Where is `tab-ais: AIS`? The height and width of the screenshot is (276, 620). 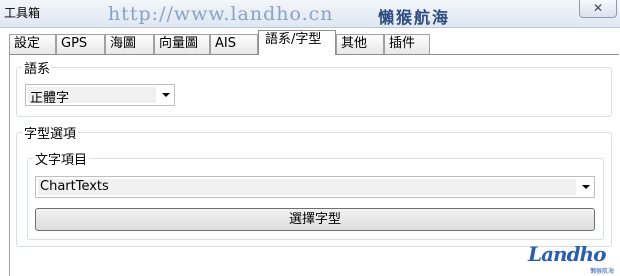
tab-ais: AIS is located at coordinates (234, 44).